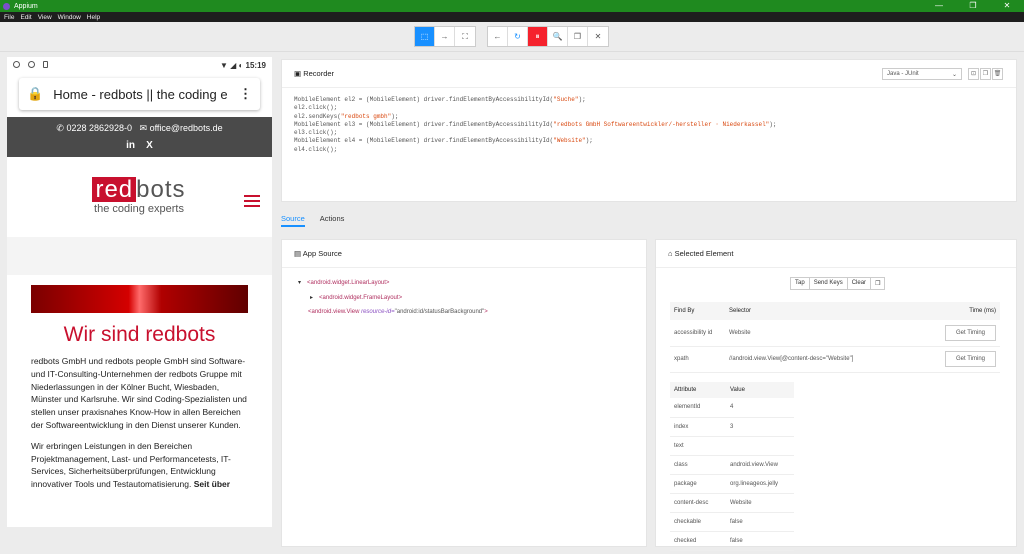  I want to click on tap-button: Tap, so click(800, 283).